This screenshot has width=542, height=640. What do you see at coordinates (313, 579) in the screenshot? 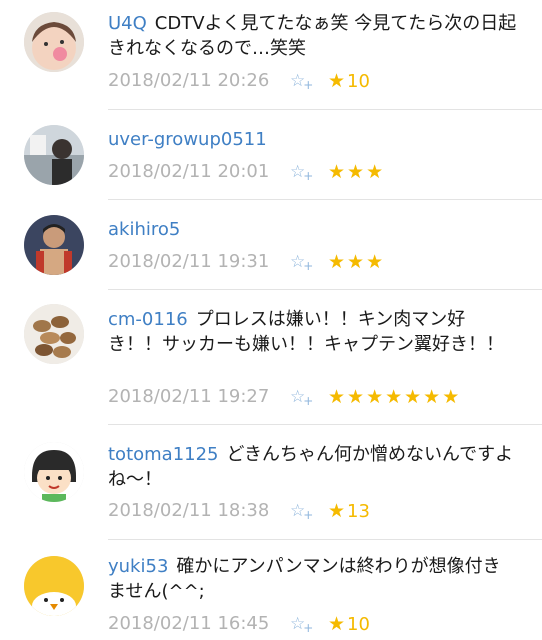
I see `comment-text-block: yuki53 確かにアンパンマンは終わりが想像付きません(^^;` at bounding box center [313, 579].